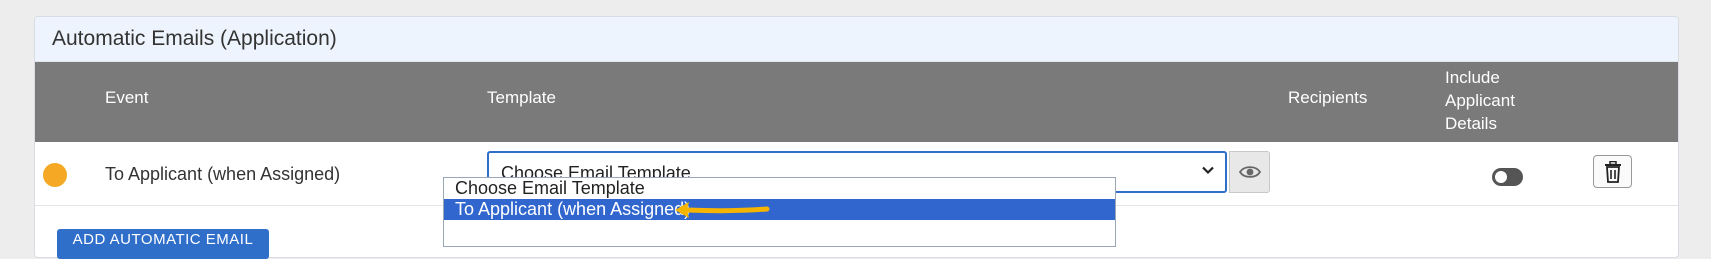  What do you see at coordinates (127, 97) in the screenshot?
I see `header-event: Event` at bounding box center [127, 97].